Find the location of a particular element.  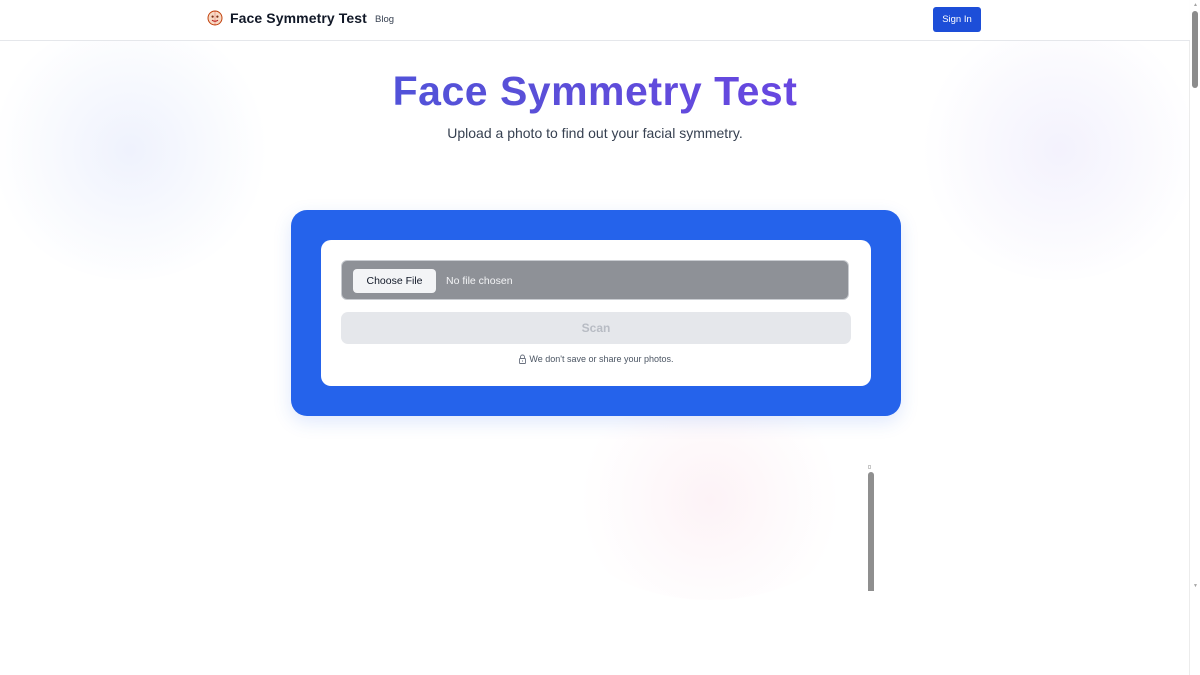

background-glow-left is located at coordinates (135, 150).